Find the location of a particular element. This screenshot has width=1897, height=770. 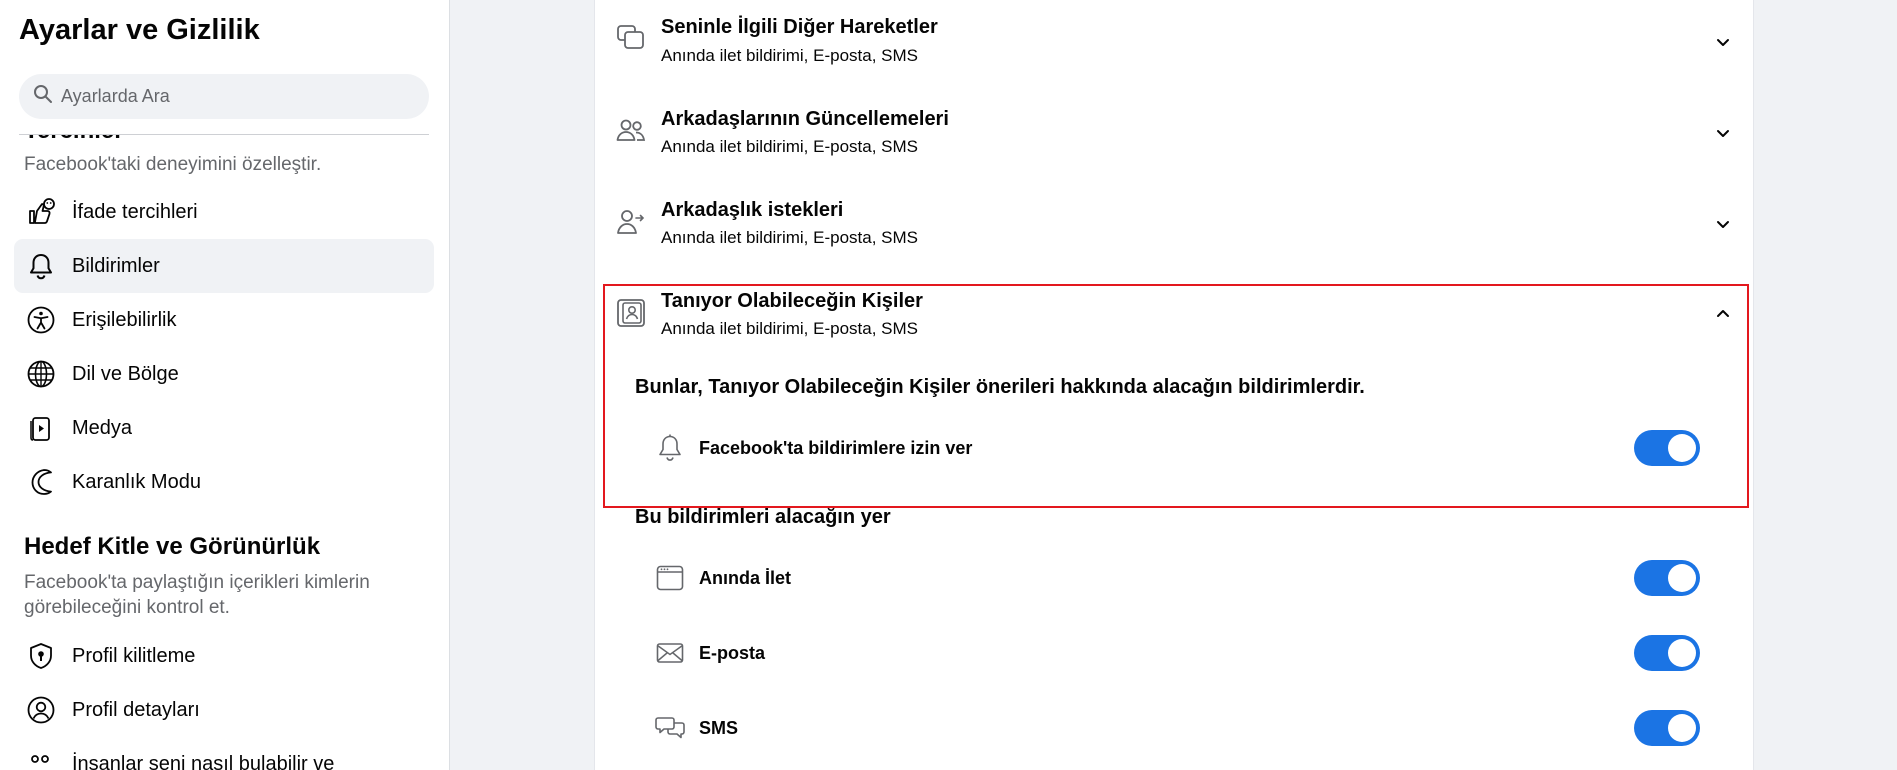

chat-bubbles-icon is located at coordinates (632, 39).